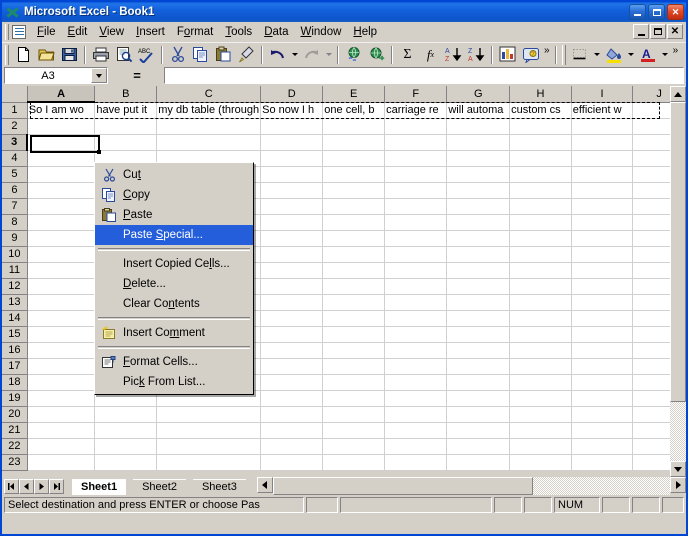  I want to click on cell-D14, so click(292, 318).